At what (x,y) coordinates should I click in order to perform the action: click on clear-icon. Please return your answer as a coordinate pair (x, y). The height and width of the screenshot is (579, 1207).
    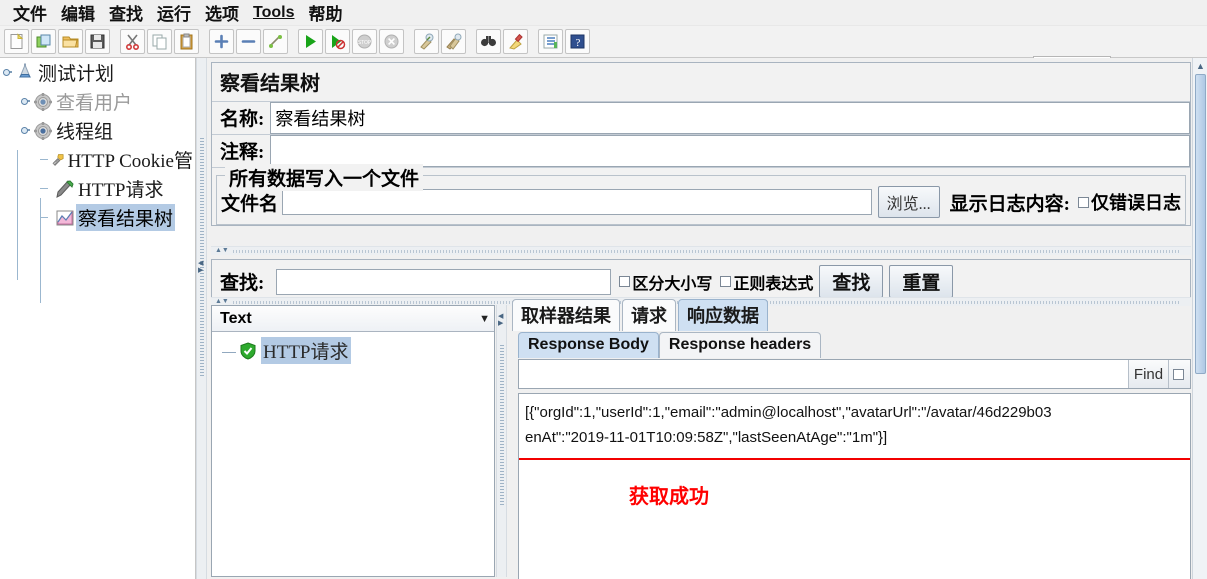
    Looking at the image, I should click on (426, 41).